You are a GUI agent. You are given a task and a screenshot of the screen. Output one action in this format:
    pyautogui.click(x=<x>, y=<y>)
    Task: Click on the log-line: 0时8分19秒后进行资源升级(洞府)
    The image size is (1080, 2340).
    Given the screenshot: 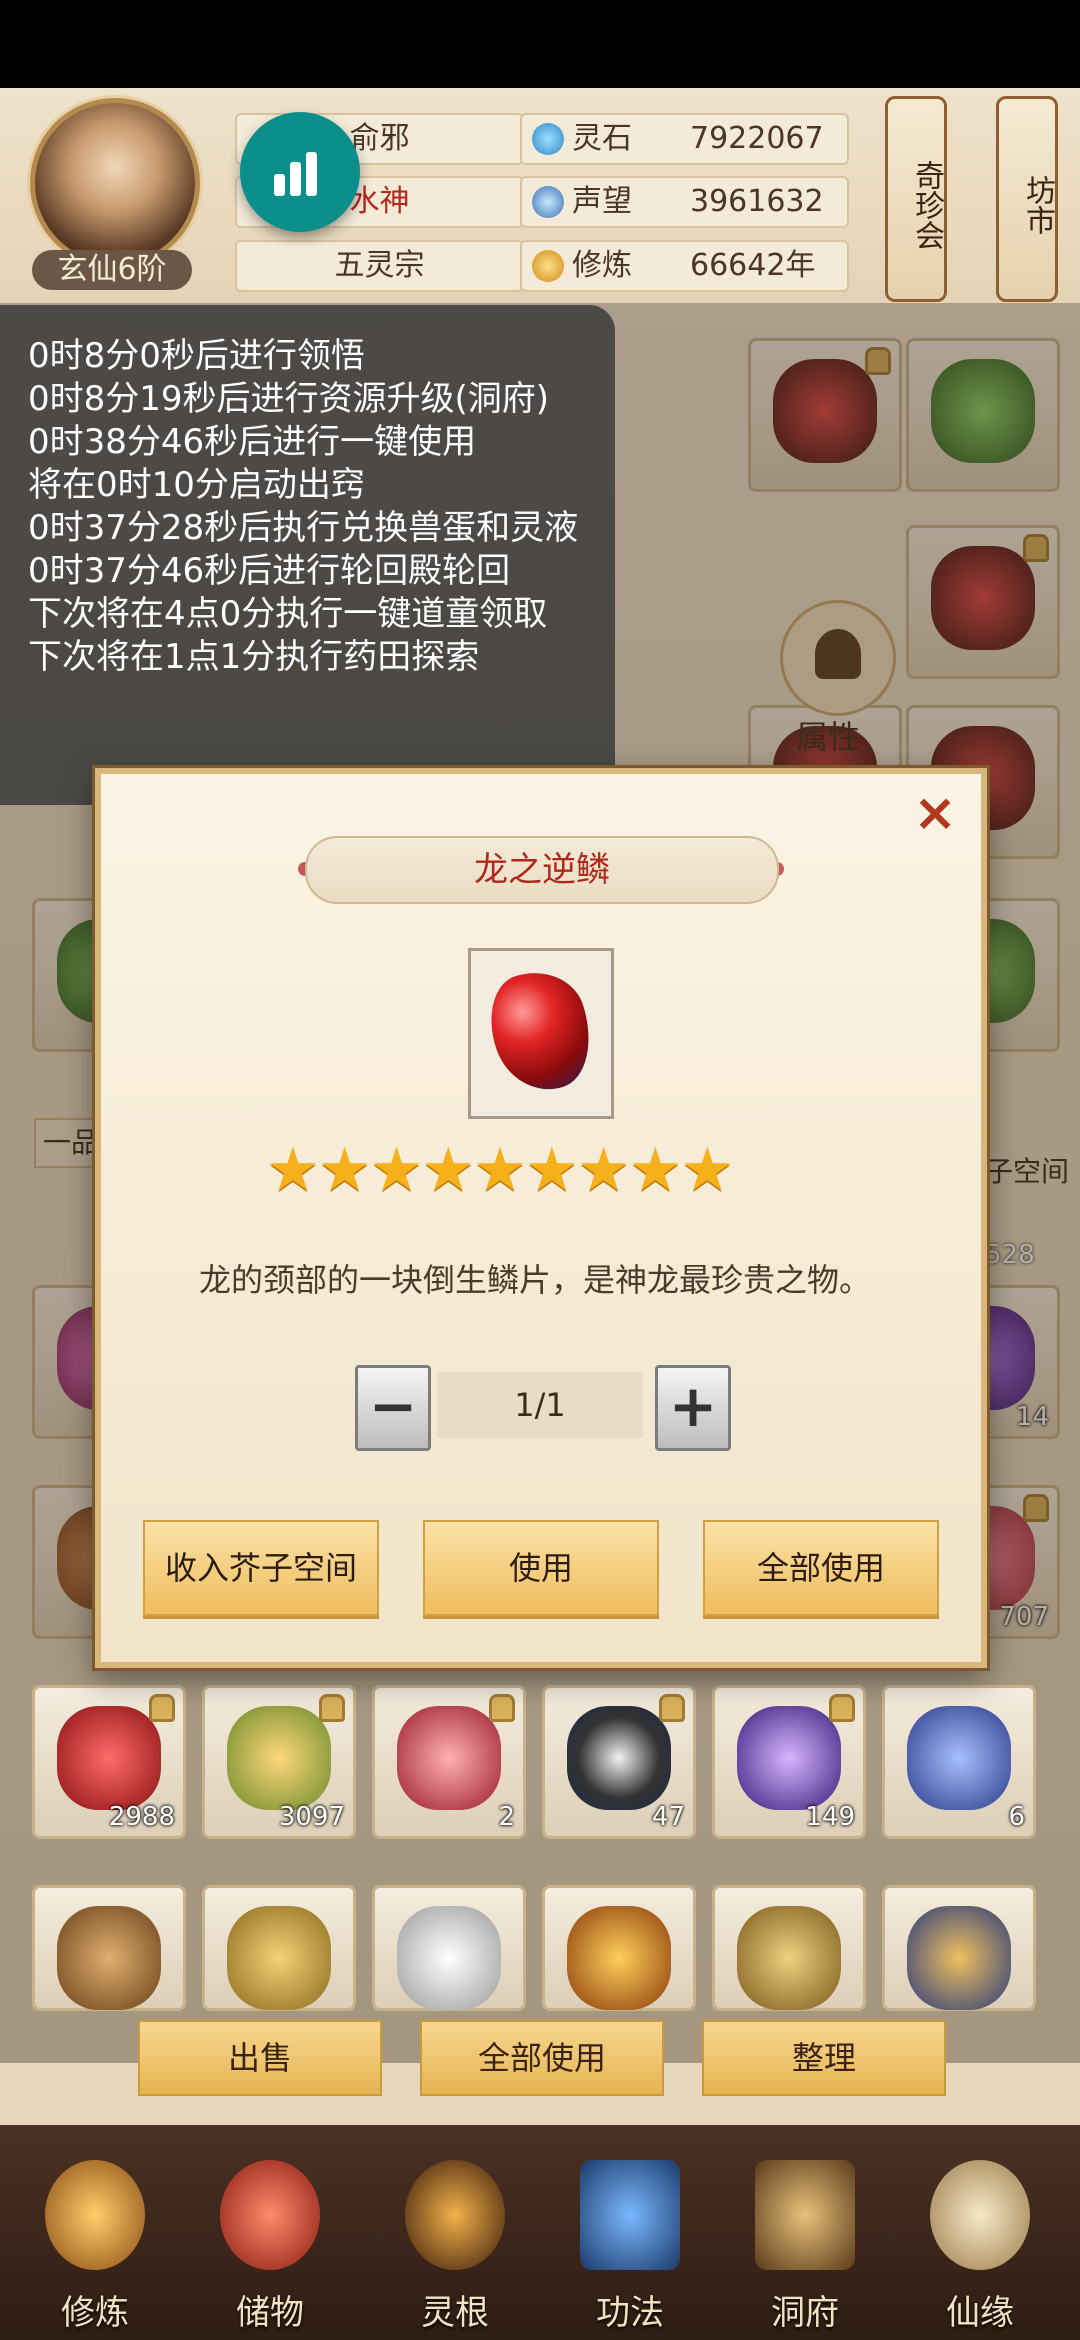 What is the action you would take?
    pyautogui.click(x=289, y=399)
    